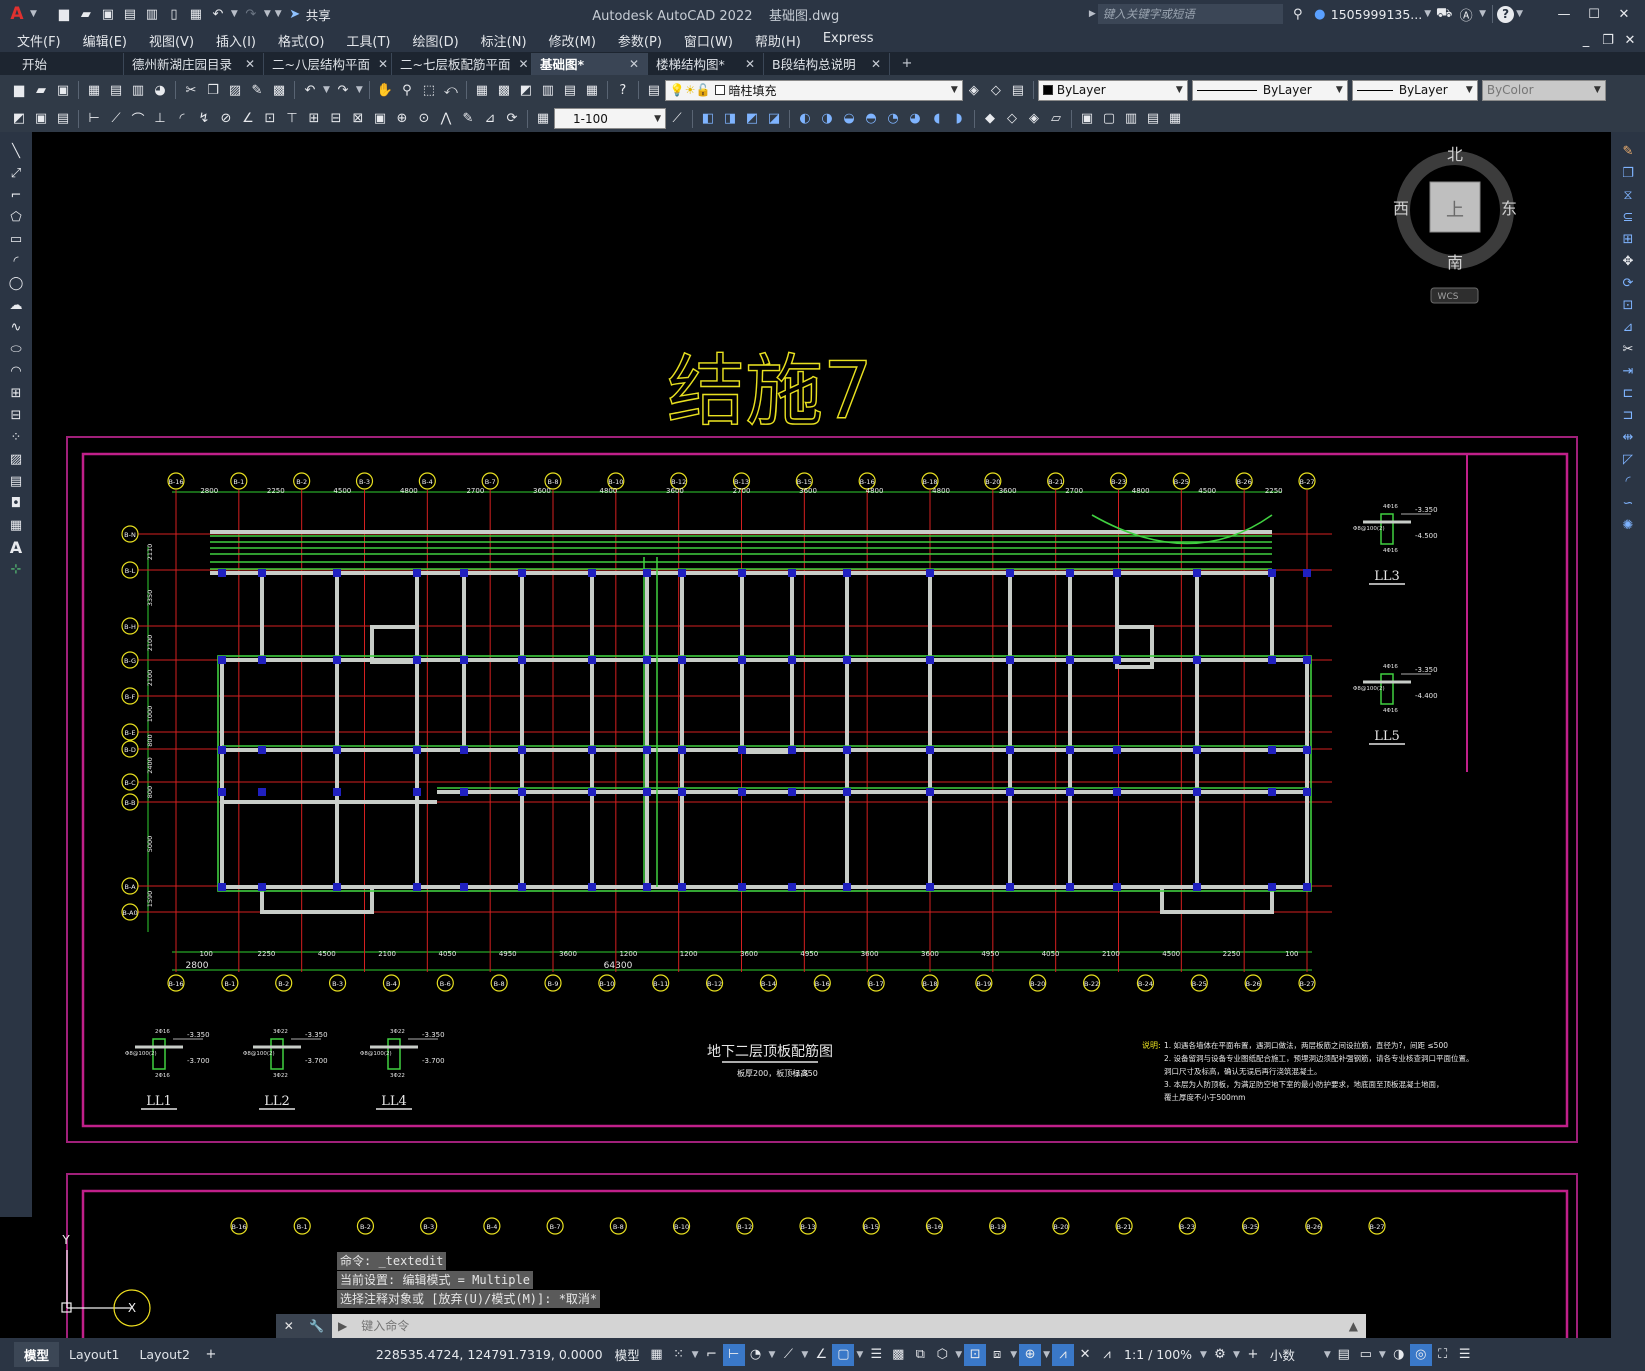 The image size is (1645, 1371). Describe the element at coordinates (301, 40) in the screenshot. I see `menu-item: 格式(O)` at that location.